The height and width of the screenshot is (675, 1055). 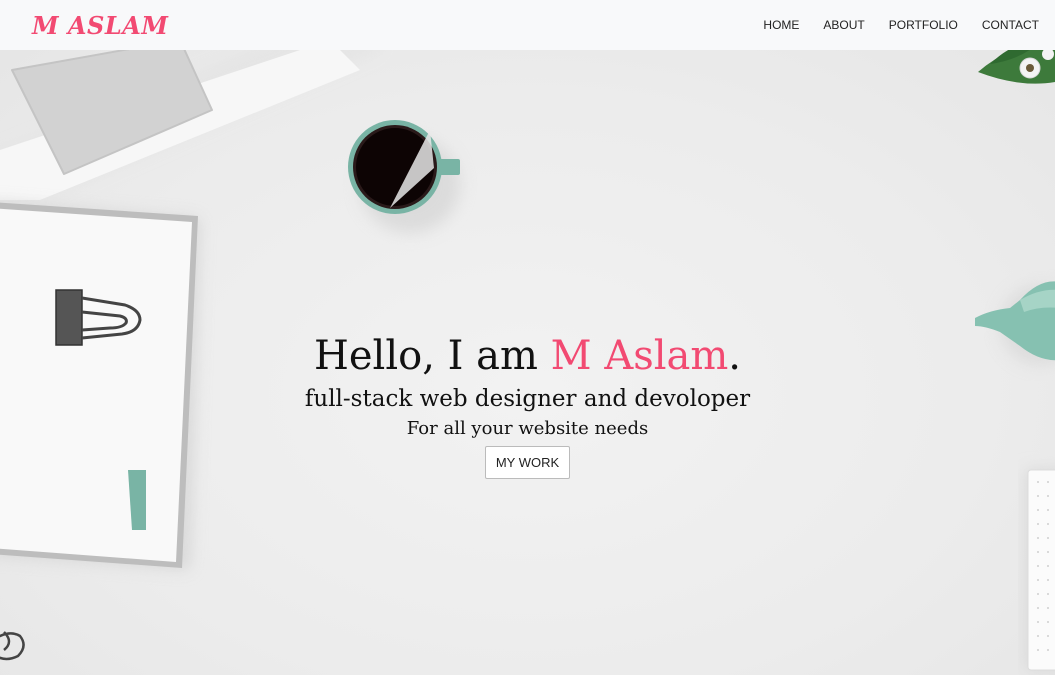 What do you see at coordinates (432, 356) in the screenshot?
I see `hero-greeting: Hello, I am` at bounding box center [432, 356].